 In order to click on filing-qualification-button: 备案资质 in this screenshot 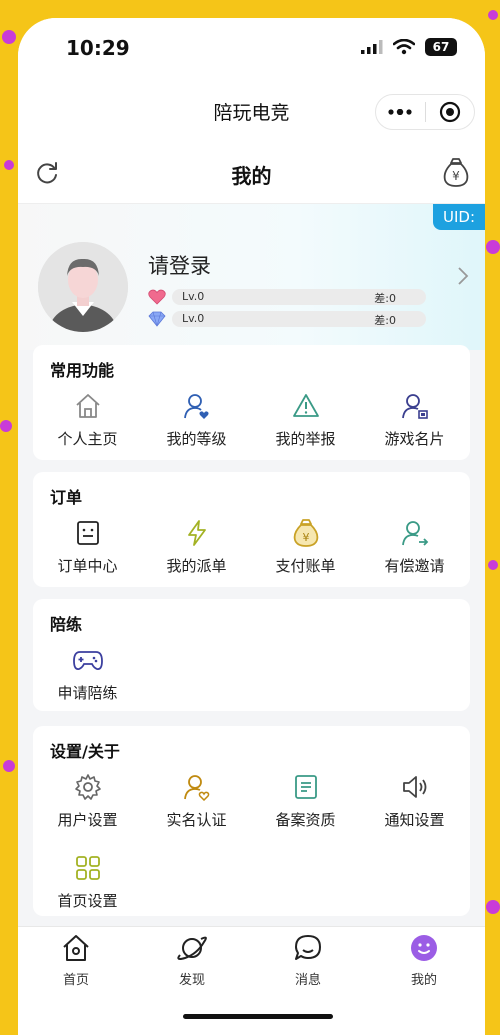, I will do `click(305, 801)`.